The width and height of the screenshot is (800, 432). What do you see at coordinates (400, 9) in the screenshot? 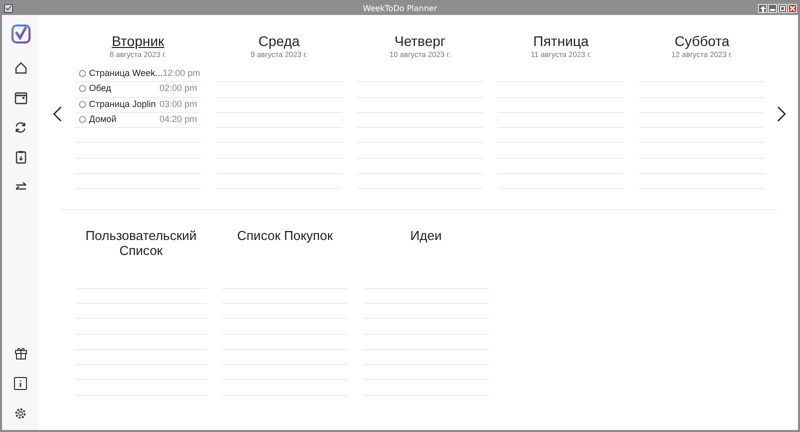
I see `window-title: WeekToDo Planner` at bounding box center [400, 9].